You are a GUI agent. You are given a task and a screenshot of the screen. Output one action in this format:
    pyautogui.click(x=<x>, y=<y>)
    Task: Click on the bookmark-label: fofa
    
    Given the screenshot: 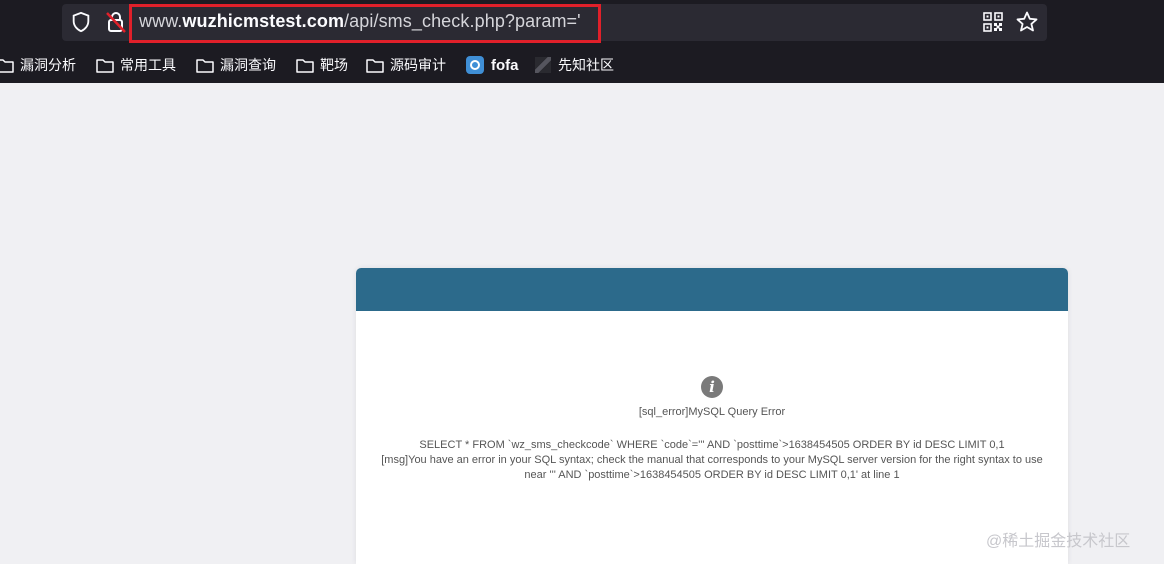 What is the action you would take?
    pyautogui.click(x=505, y=65)
    